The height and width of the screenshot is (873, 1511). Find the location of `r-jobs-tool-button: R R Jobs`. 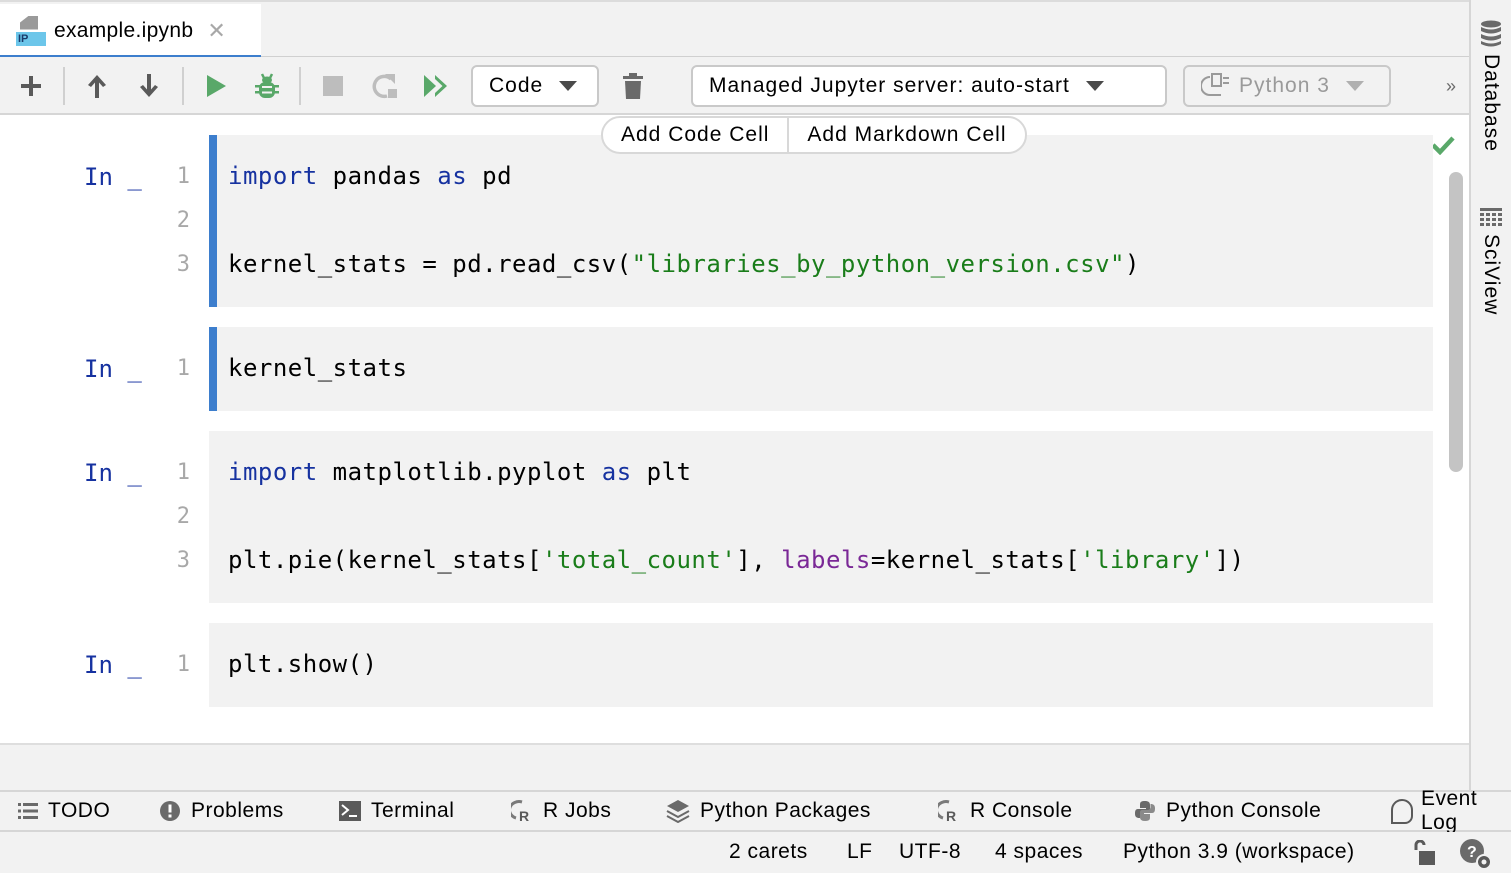

r-jobs-tool-button: R R Jobs is located at coordinates (561, 811).